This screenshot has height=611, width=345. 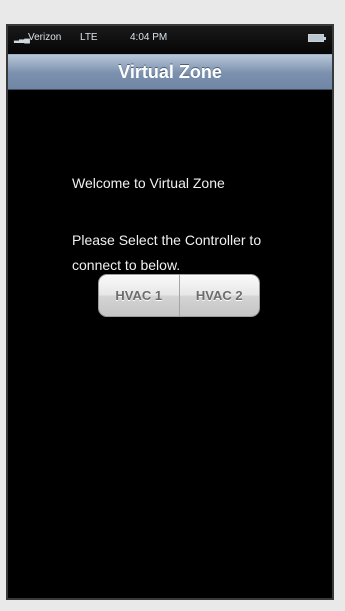 I want to click on carrier-label: Verizon, so click(x=45, y=37).